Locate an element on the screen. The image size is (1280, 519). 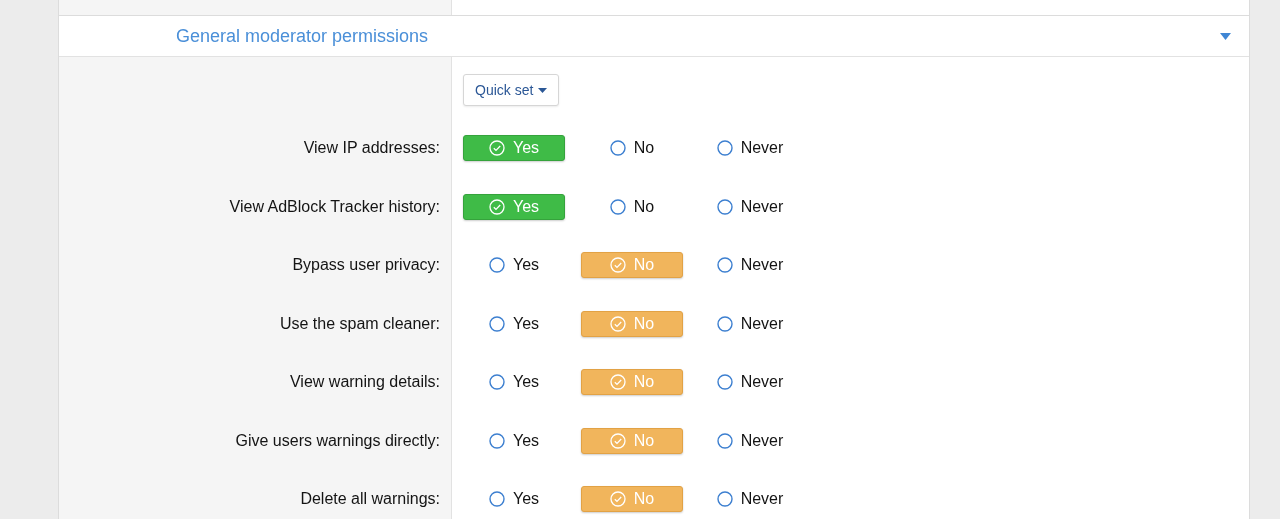
permission-label: View warning details: is located at coordinates (365, 382).